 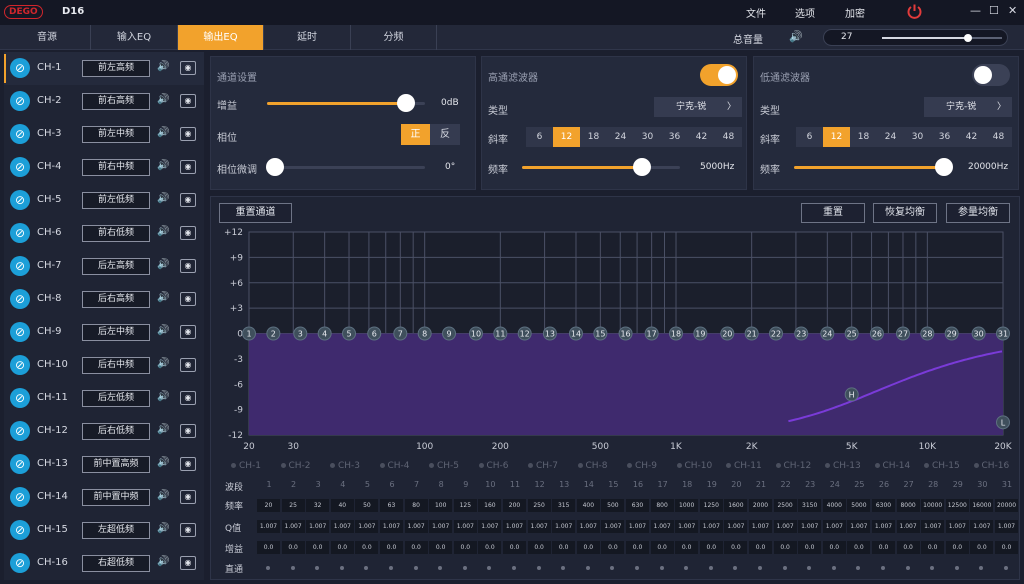 What do you see at coordinates (991, 466) in the screenshot?
I see `channel-link-check: CH-16` at bounding box center [991, 466].